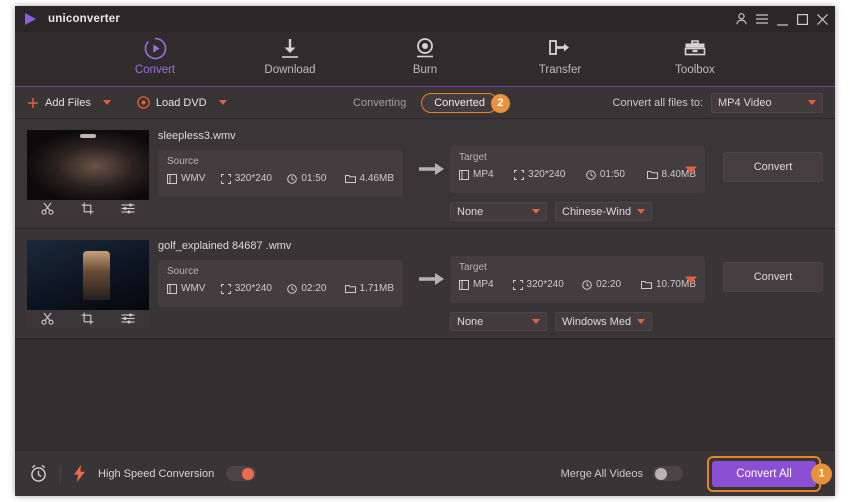 This screenshot has width=850, height=502. What do you see at coordinates (290, 70) in the screenshot?
I see `nav-label: Download` at bounding box center [290, 70].